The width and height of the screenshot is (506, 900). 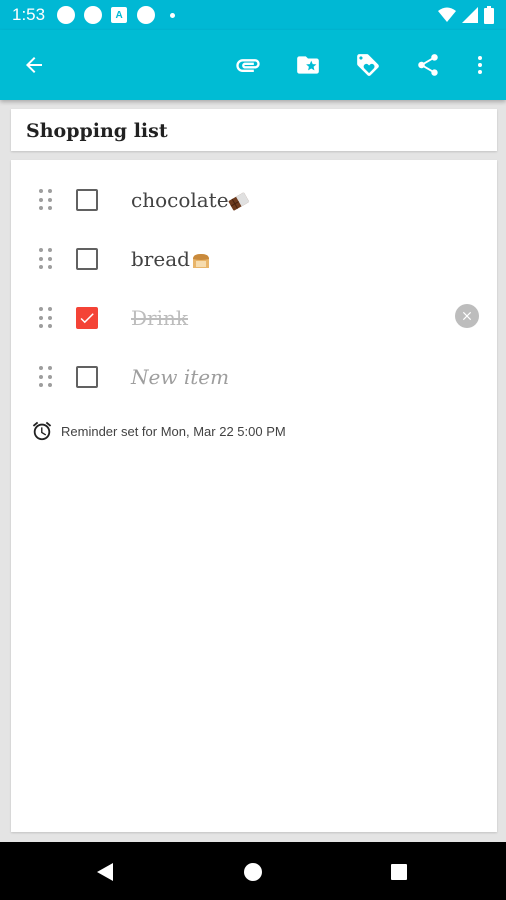 What do you see at coordinates (42, 431) in the screenshot?
I see `alarm-clock-icon` at bounding box center [42, 431].